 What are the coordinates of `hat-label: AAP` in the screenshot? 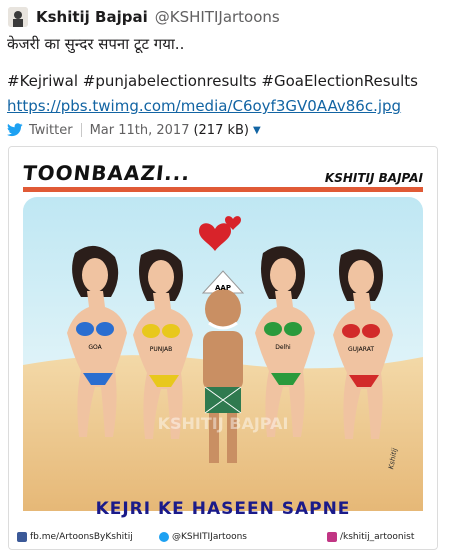 It's located at (223, 288).